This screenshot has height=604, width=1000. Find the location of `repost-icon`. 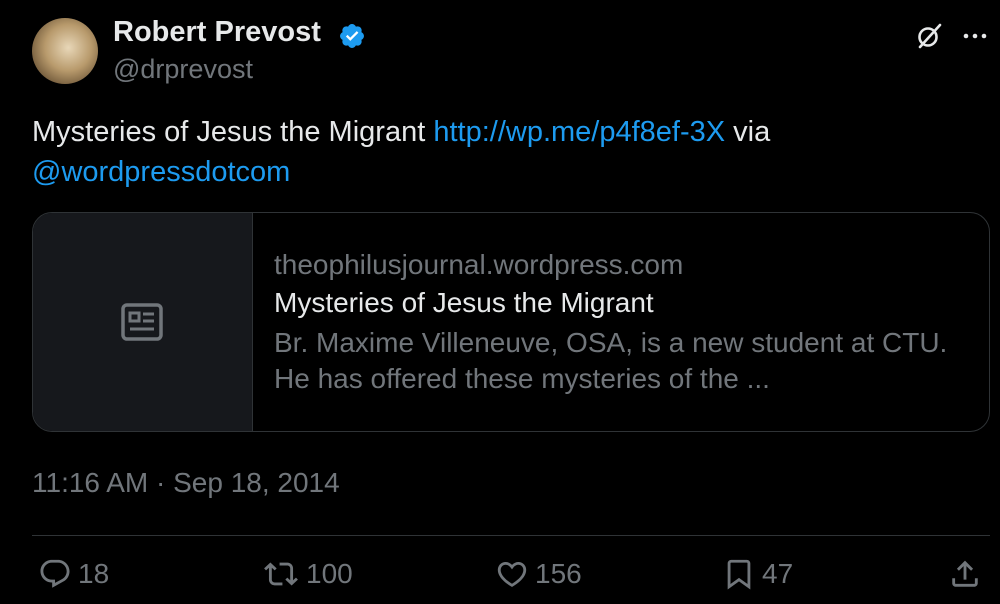

repost-icon is located at coordinates (281, 574).